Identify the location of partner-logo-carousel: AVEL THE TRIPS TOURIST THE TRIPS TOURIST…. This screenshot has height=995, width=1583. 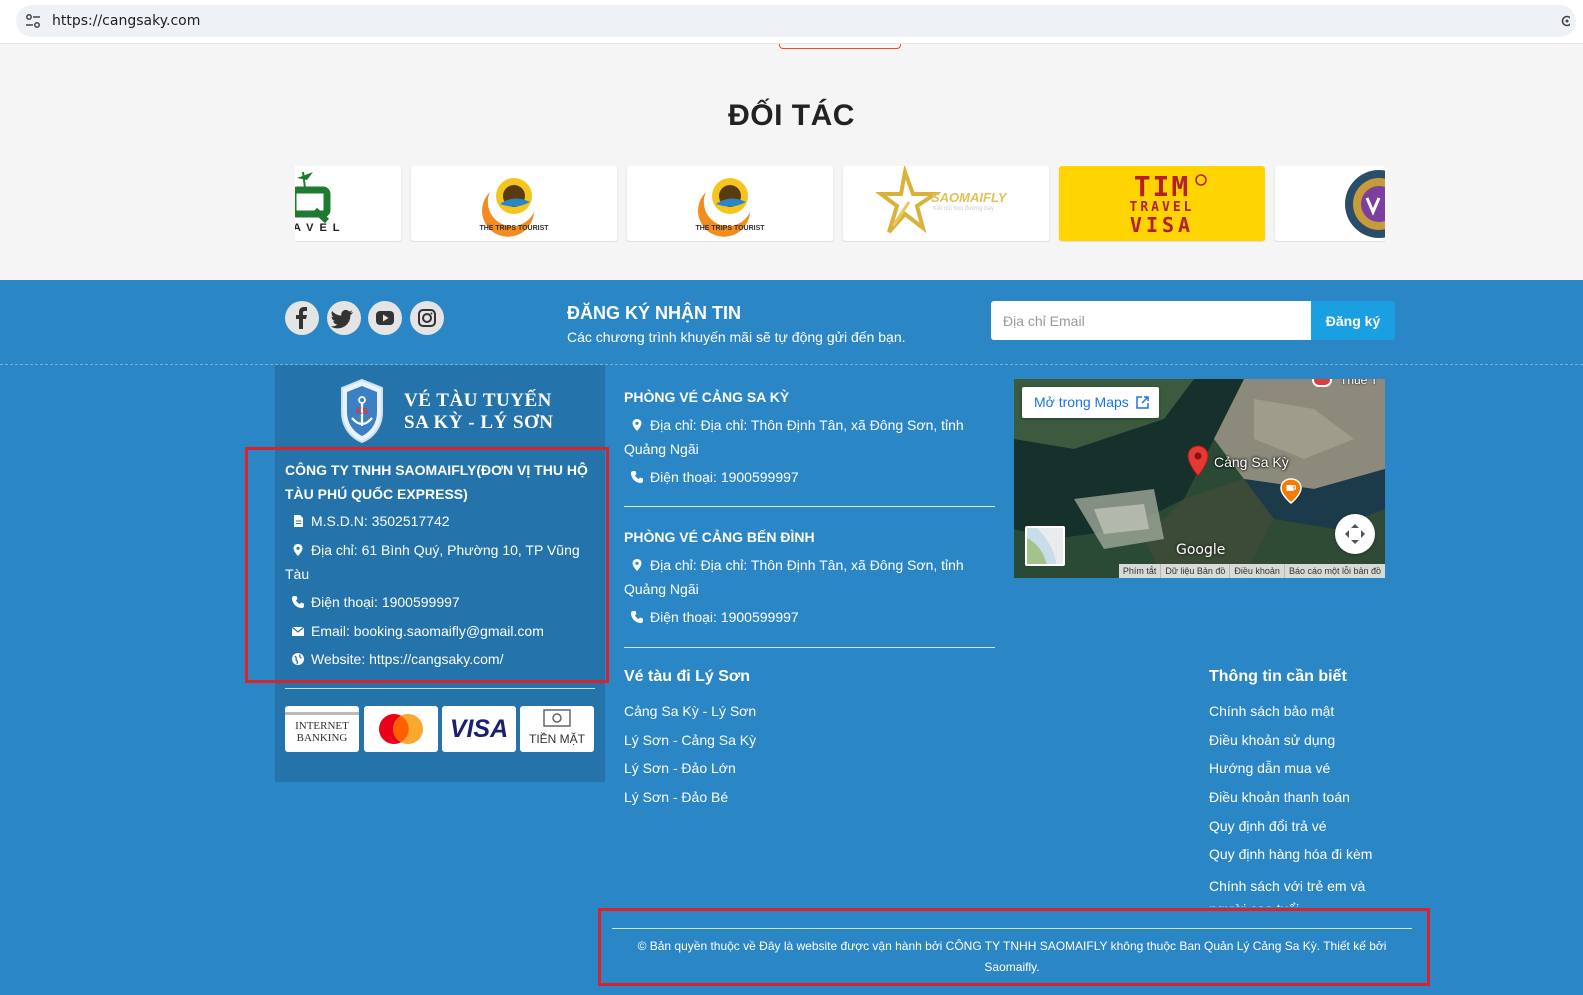
(840, 204).